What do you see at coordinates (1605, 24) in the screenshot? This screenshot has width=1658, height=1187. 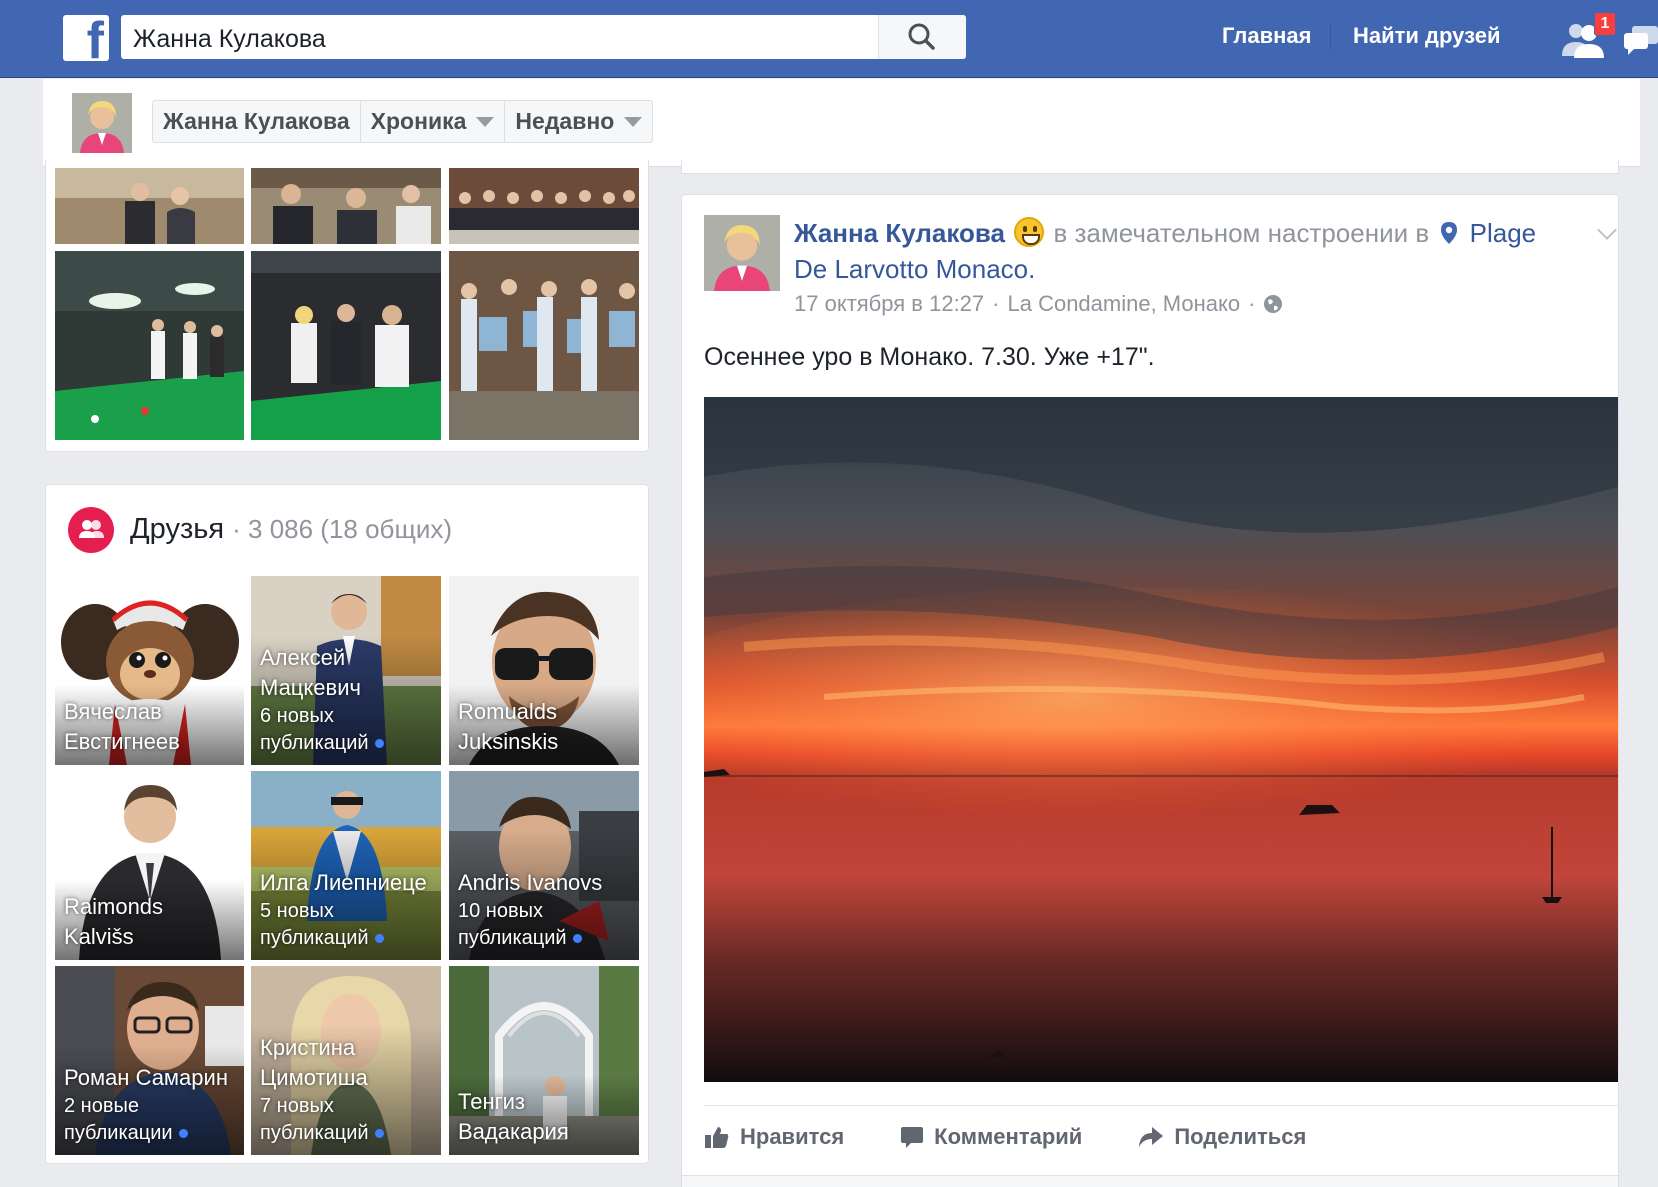 I see `friend-requests-badge: 1` at bounding box center [1605, 24].